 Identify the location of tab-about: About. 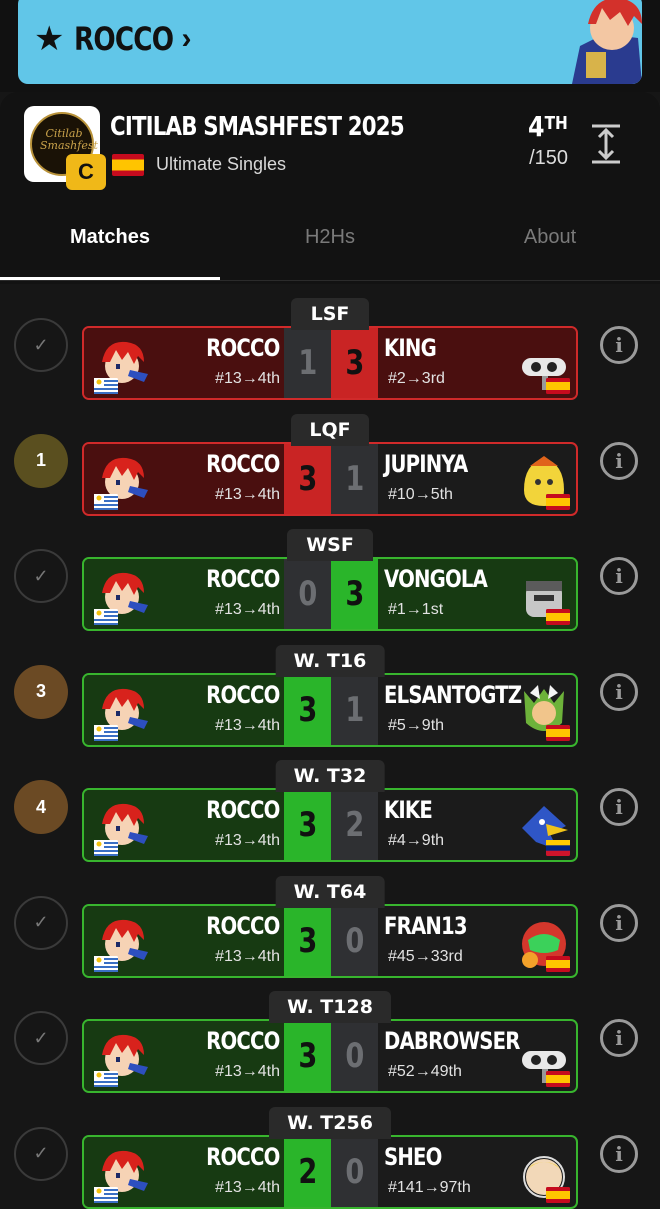
(550, 249).